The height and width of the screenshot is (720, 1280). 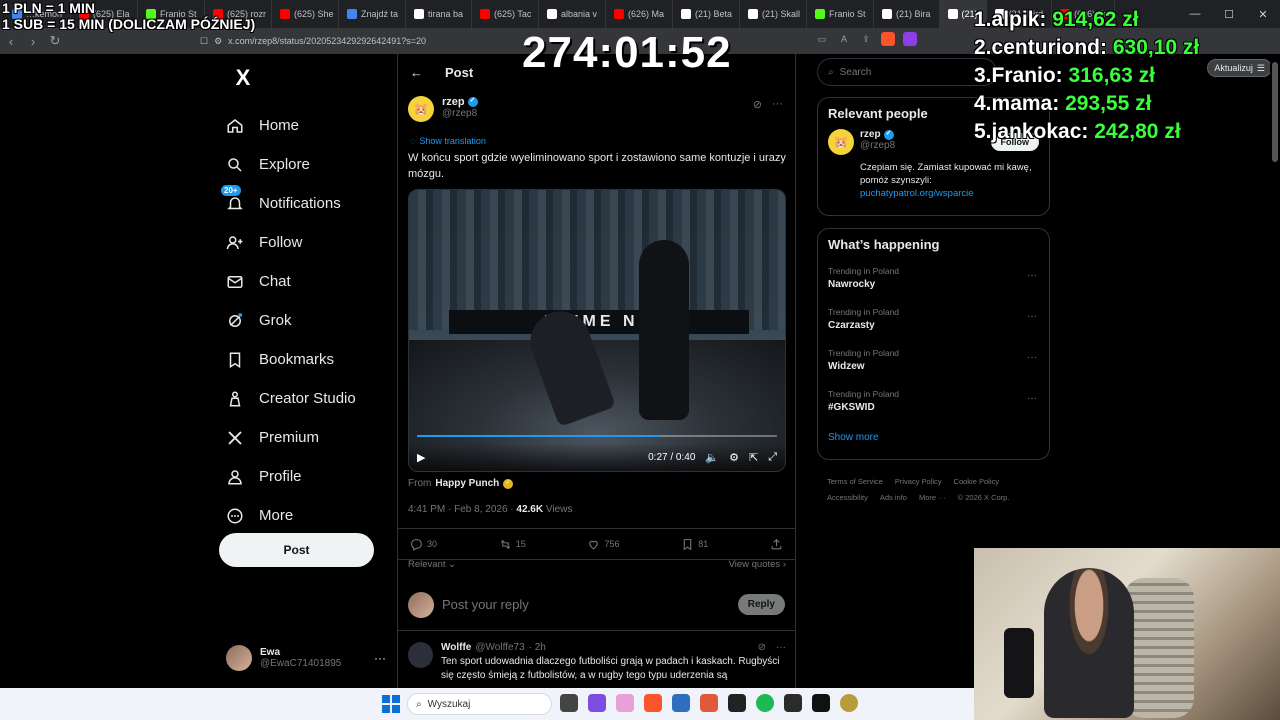 What do you see at coordinates (933, 280) in the screenshot?
I see `trend-item: Trending in Poland Nawrocky ···` at bounding box center [933, 280].